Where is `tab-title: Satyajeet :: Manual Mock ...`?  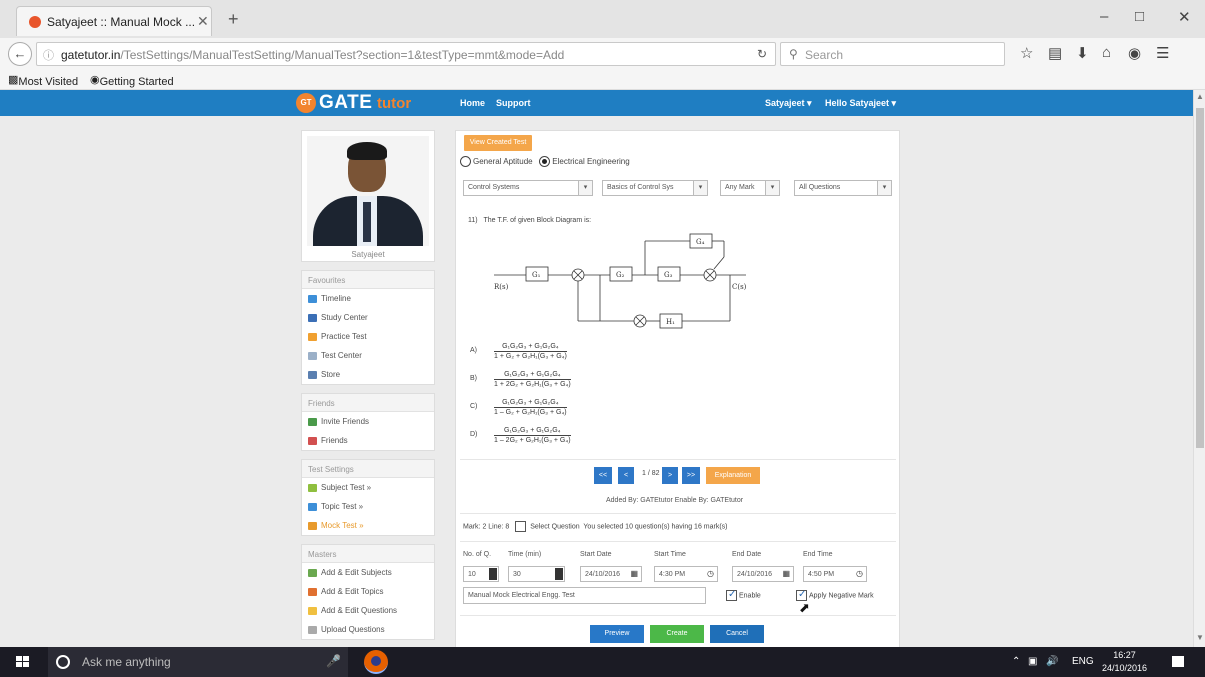 tab-title: Satyajeet :: Manual Mock ... is located at coordinates (121, 22).